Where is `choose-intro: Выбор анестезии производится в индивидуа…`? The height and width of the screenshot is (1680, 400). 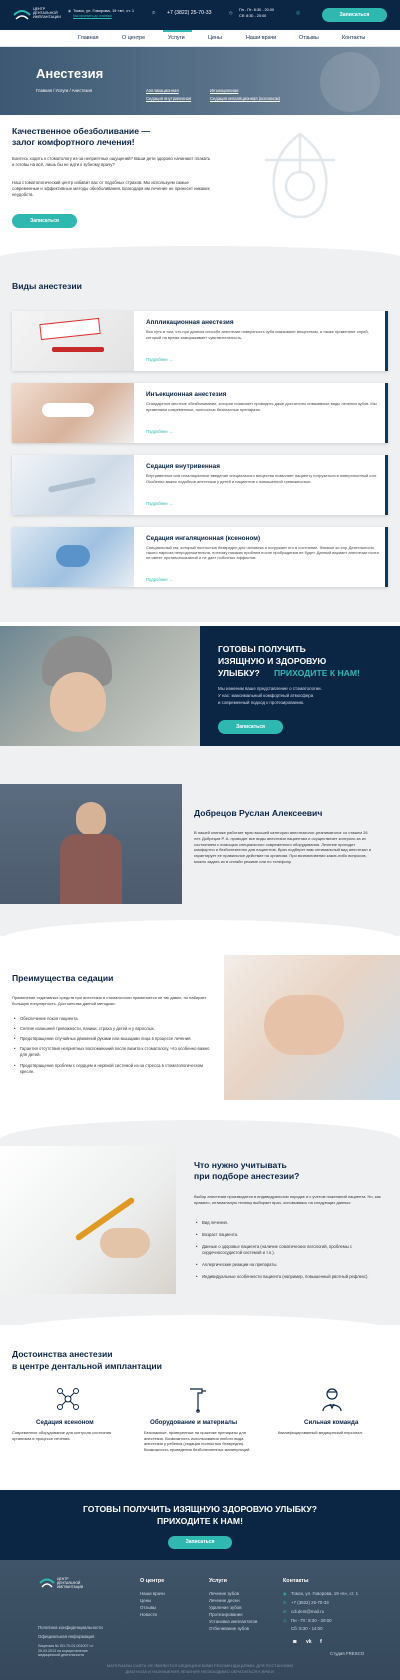
choose-intro: Выбор анестезии производится в индивидуа… is located at coordinates (287, 1199).